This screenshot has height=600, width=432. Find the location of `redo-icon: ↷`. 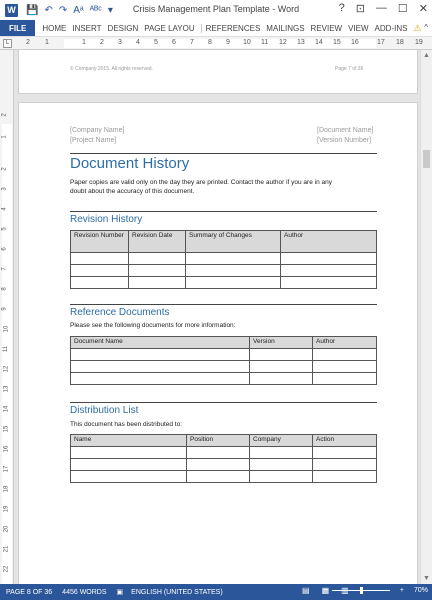

redo-icon: ↷ is located at coordinates (63, 10).